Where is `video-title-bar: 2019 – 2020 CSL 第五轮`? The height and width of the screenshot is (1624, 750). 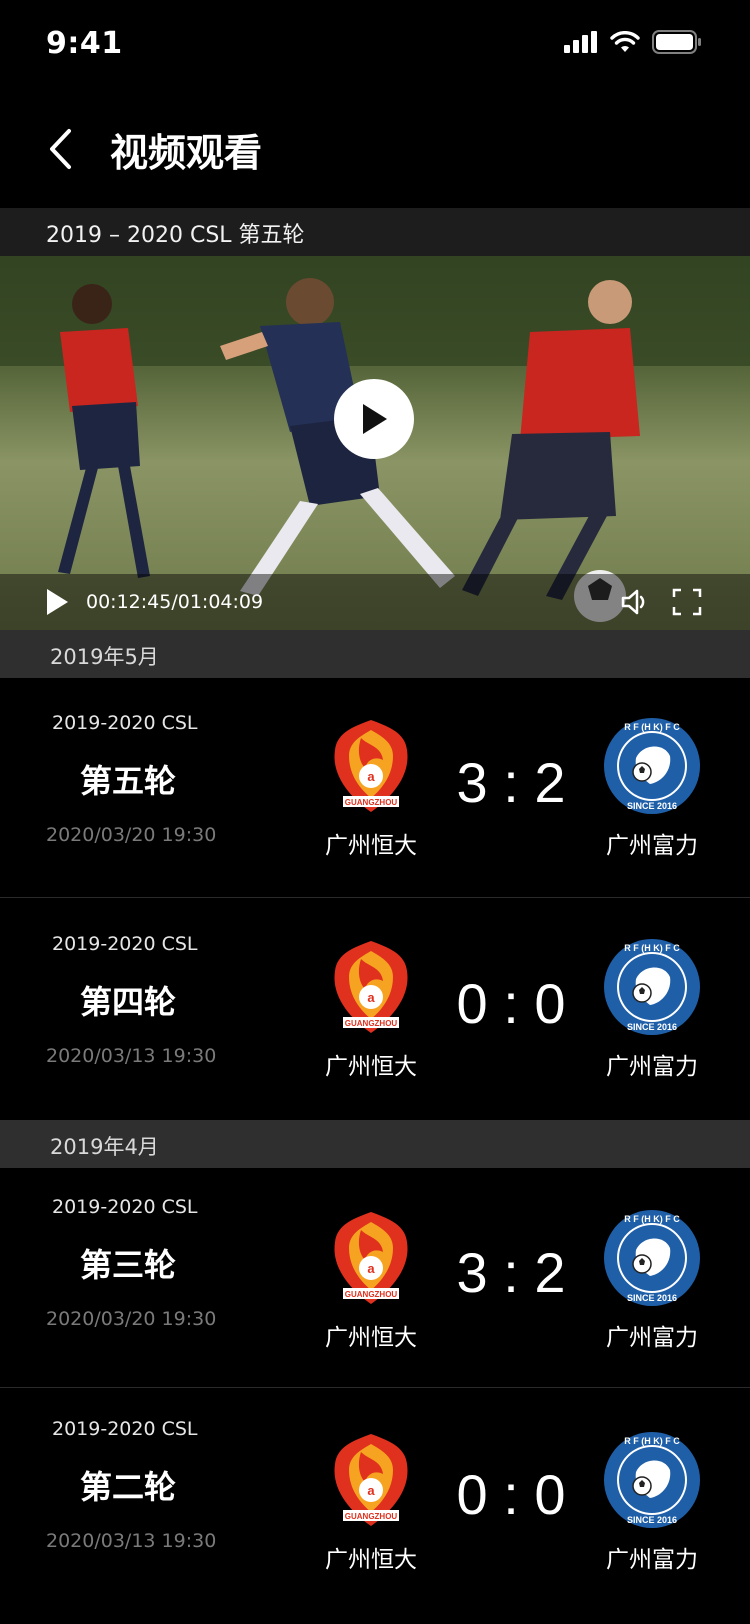
video-title-bar: 2019 – 2020 CSL 第五轮 is located at coordinates (375, 232).